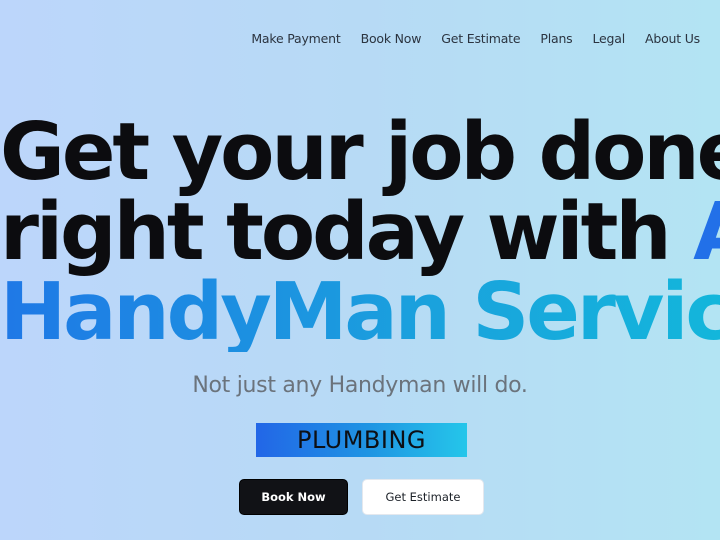  I want to click on nav-get-estimate: Get Estimate, so click(480, 38).